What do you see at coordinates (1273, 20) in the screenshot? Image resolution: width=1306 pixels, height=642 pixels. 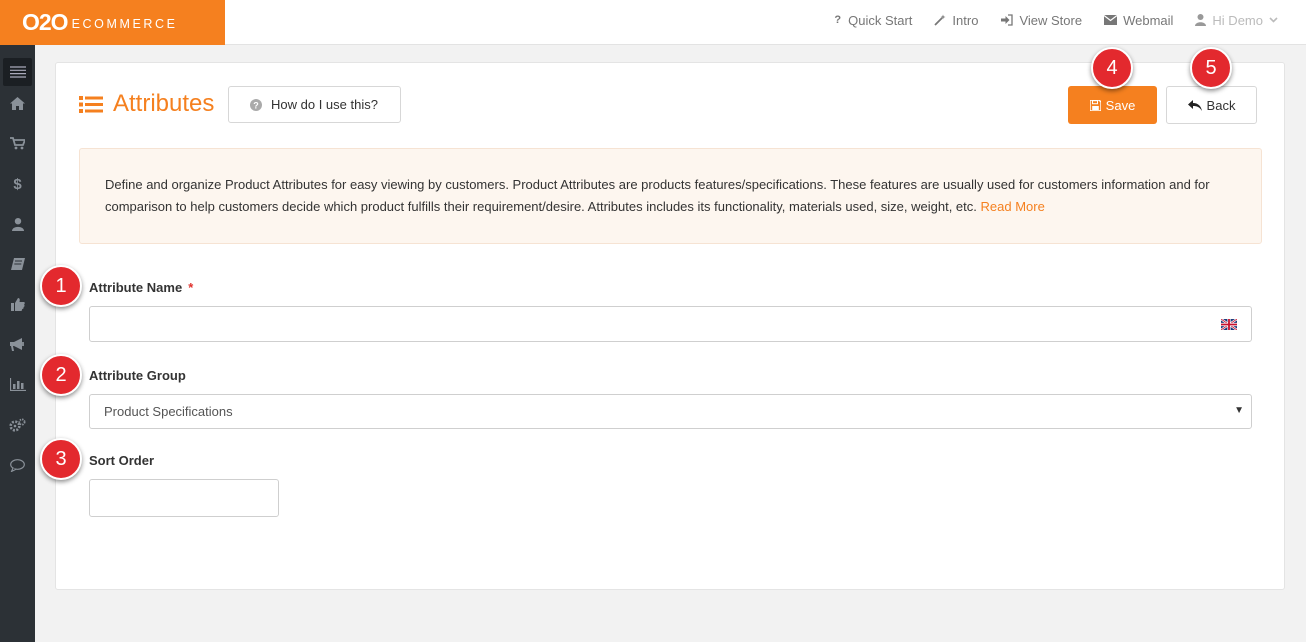 I see `chevron-down-icon` at bounding box center [1273, 20].